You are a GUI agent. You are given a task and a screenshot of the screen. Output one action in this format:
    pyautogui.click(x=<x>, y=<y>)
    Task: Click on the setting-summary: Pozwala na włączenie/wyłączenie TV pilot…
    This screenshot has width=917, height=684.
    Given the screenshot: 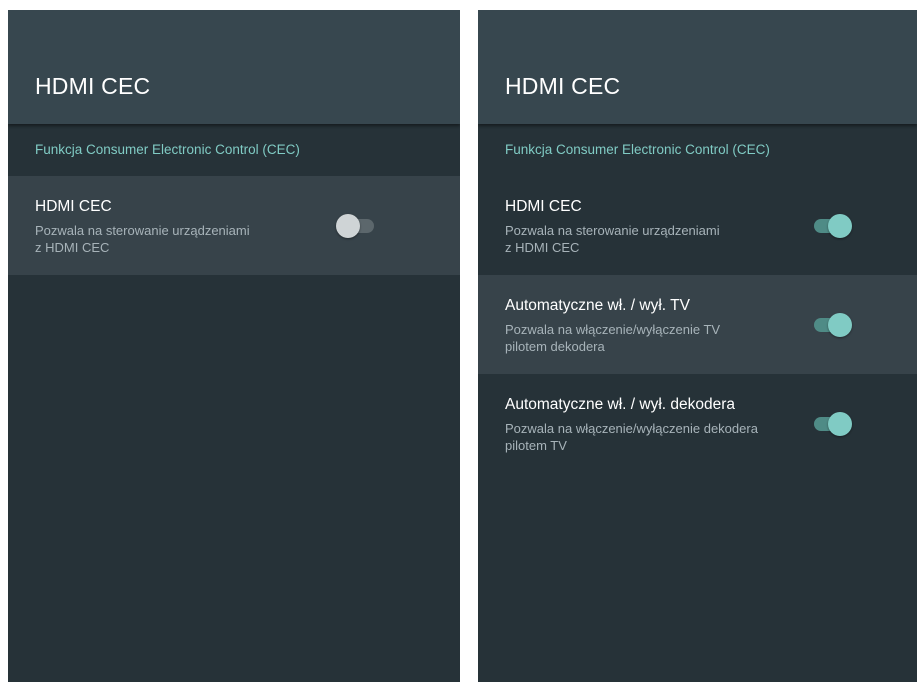 What is the action you would take?
    pyautogui.click(x=613, y=338)
    